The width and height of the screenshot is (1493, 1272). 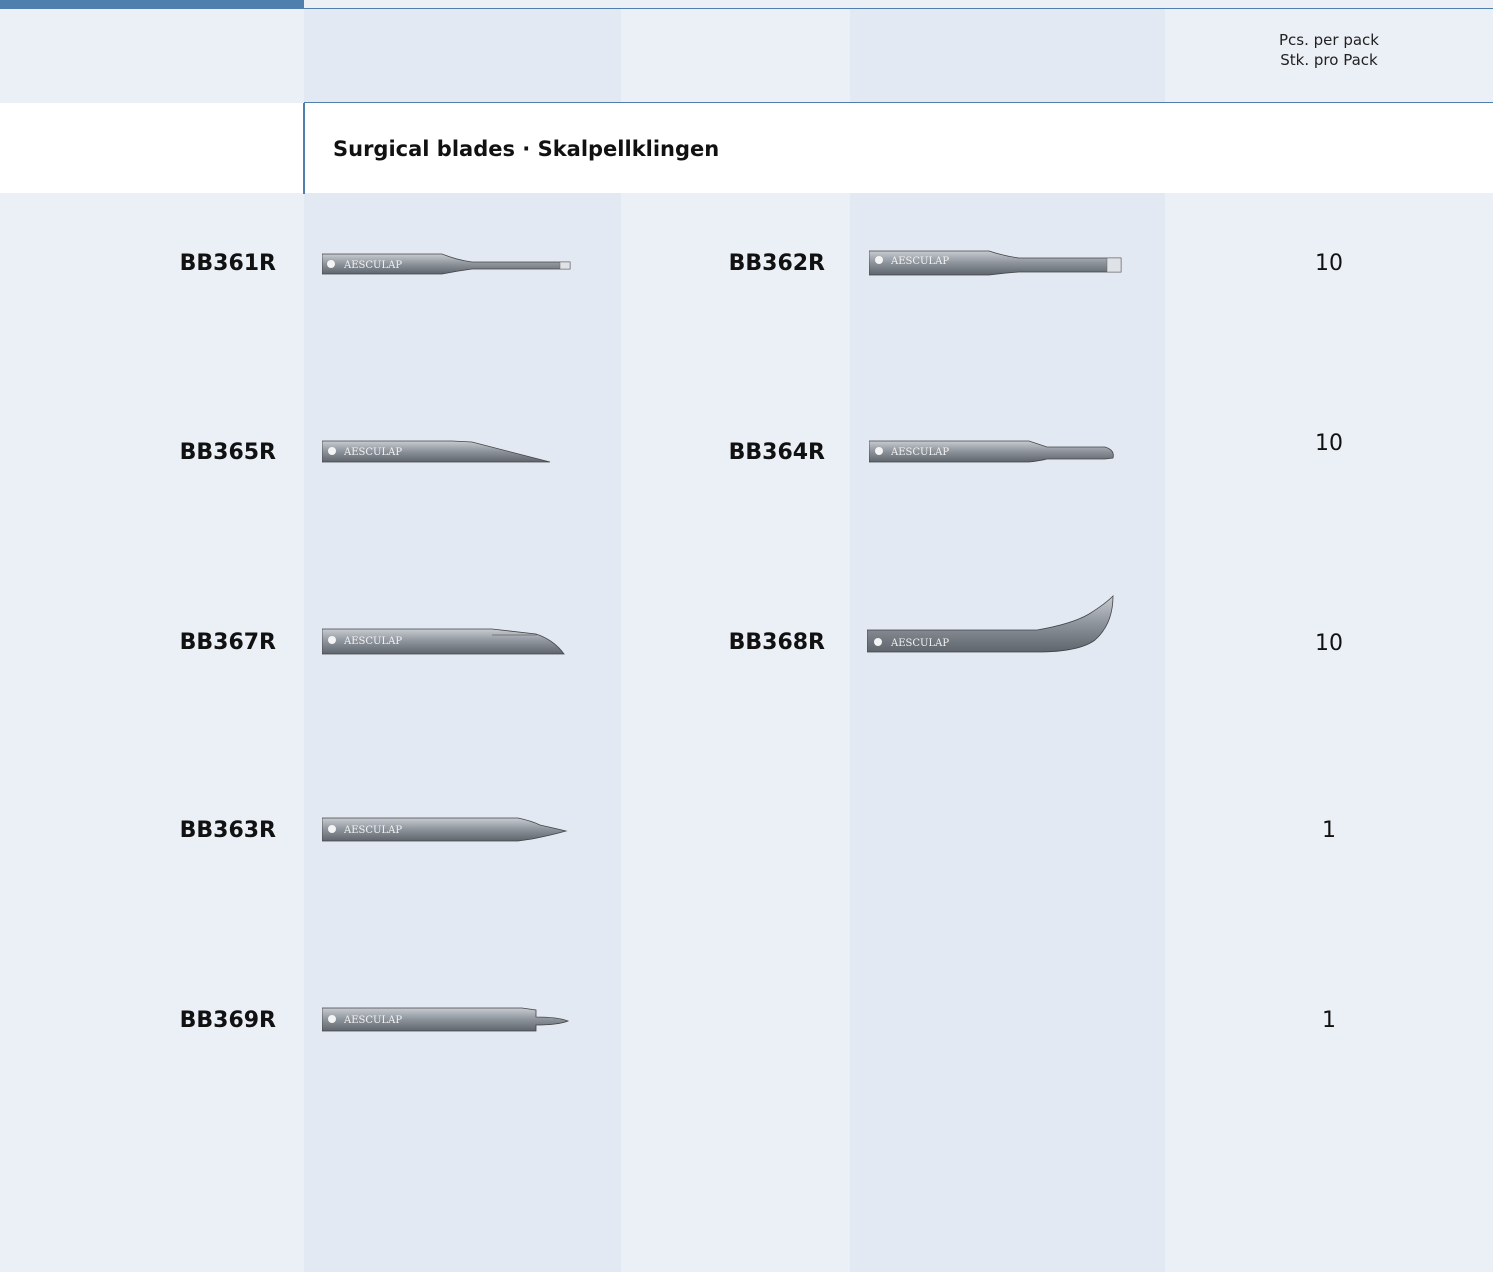 I want to click on product-code: BB361R, so click(x=227, y=263).